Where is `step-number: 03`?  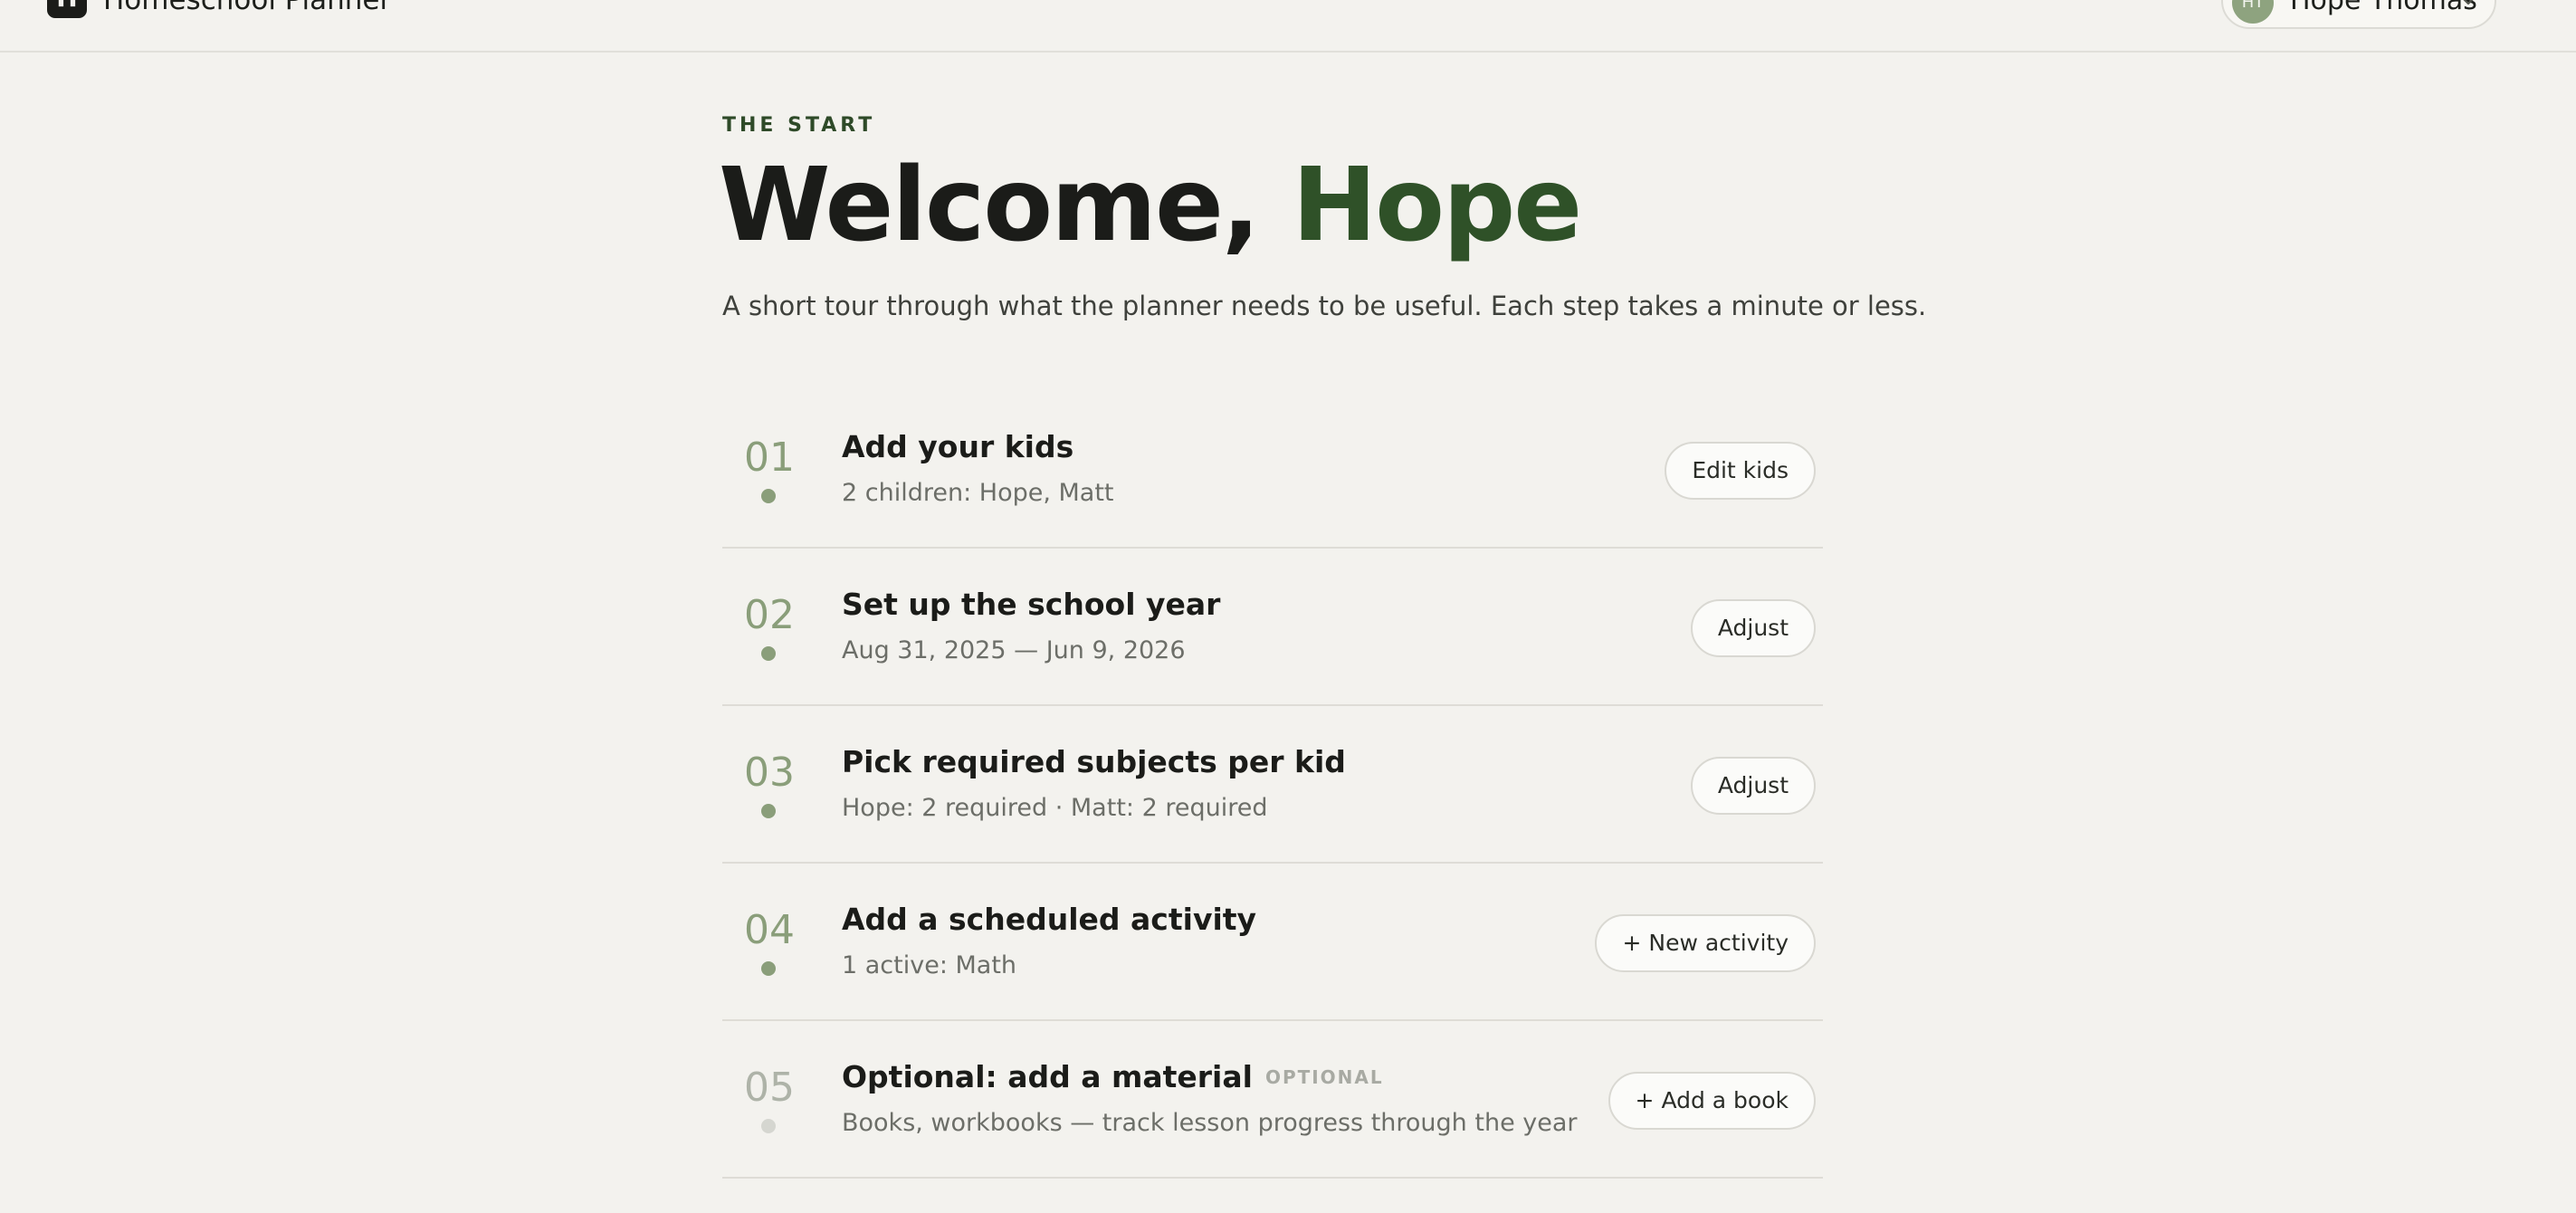
step-number: 03 is located at coordinates (769, 773).